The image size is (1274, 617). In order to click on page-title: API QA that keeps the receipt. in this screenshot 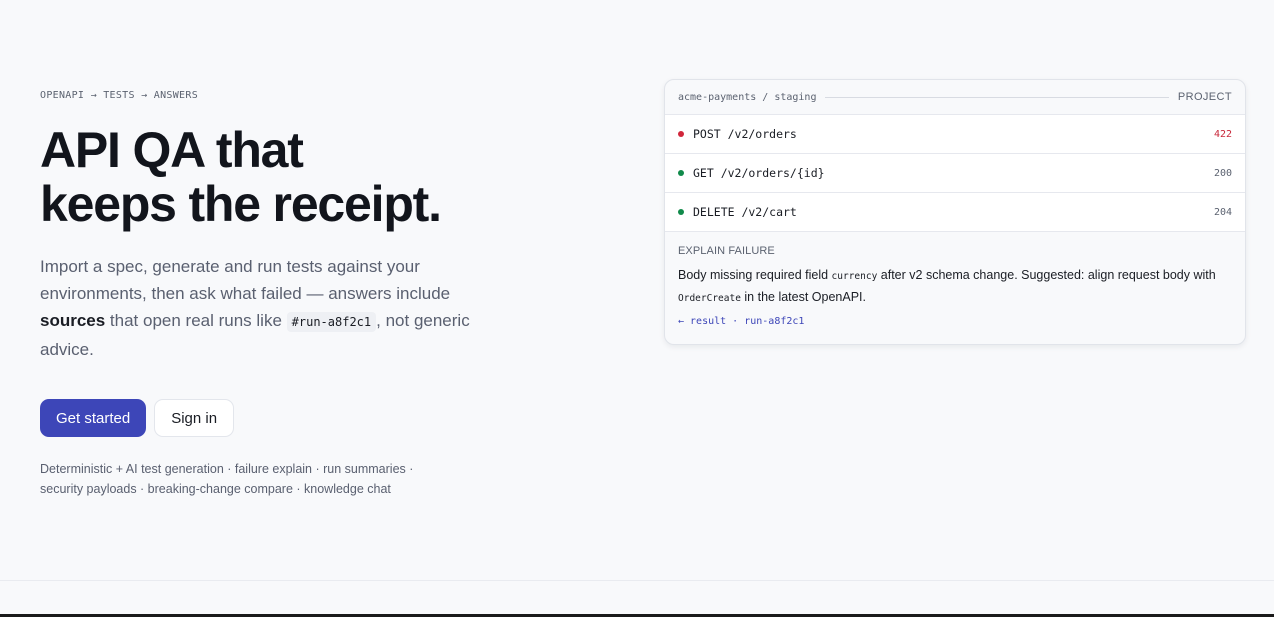, I will do `click(275, 177)`.